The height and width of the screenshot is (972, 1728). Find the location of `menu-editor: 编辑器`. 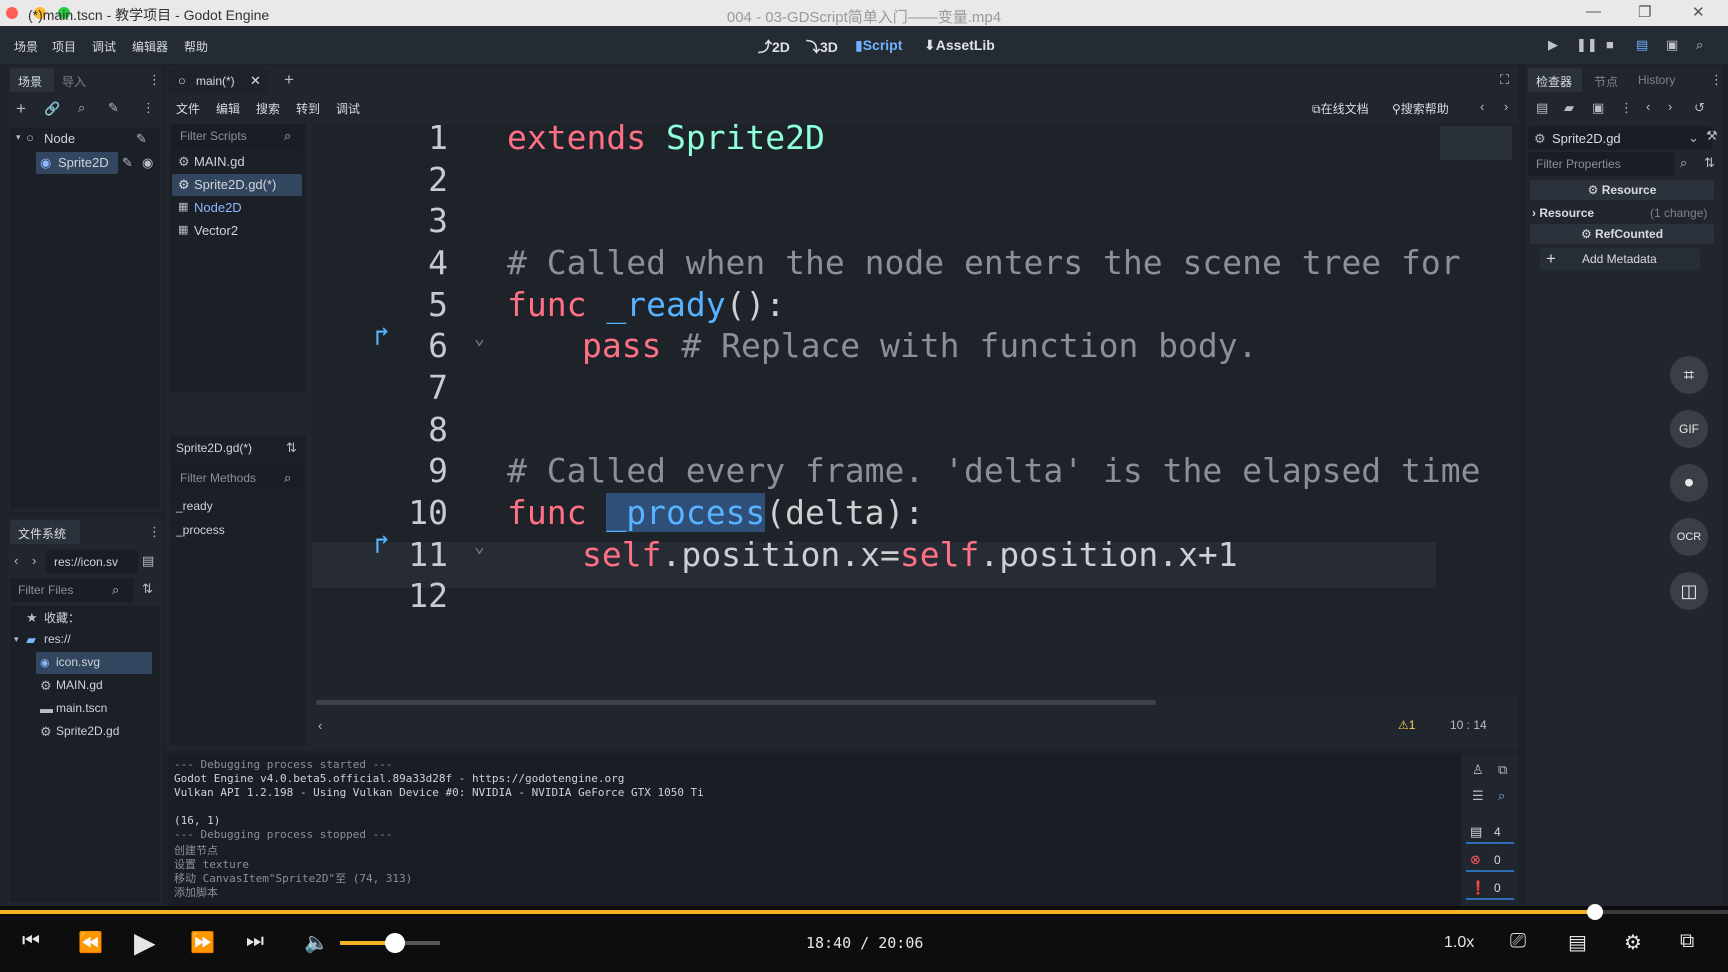

menu-editor: 编辑器 is located at coordinates (150, 46).